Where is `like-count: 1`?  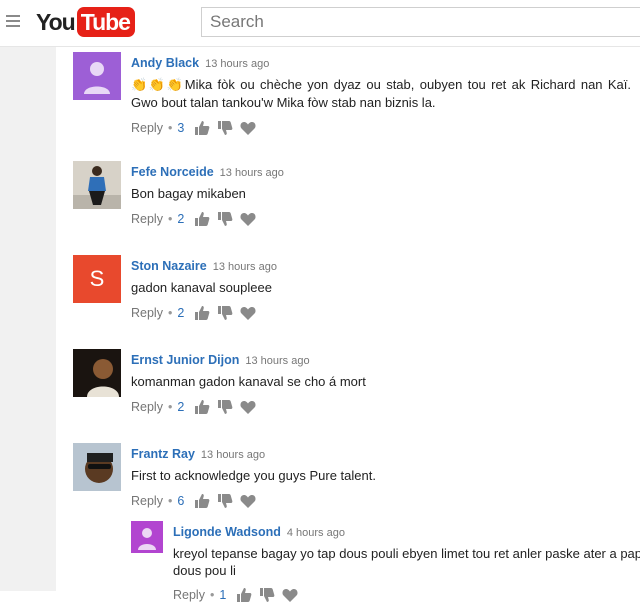
like-count: 1 is located at coordinates (223, 595).